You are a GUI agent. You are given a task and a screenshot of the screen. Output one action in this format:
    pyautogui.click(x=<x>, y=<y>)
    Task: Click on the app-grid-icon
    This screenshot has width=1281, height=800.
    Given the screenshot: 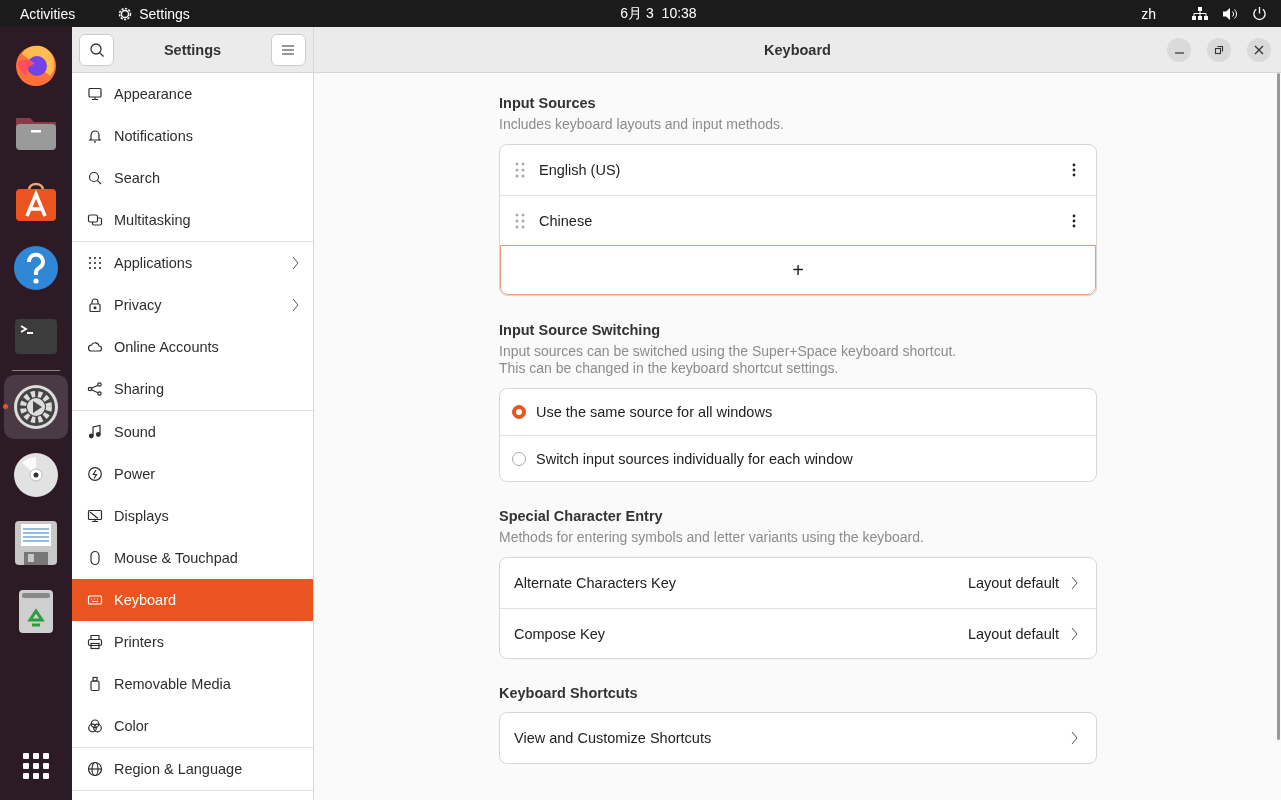 What is the action you would take?
    pyautogui.click(x=36, y=766)
    